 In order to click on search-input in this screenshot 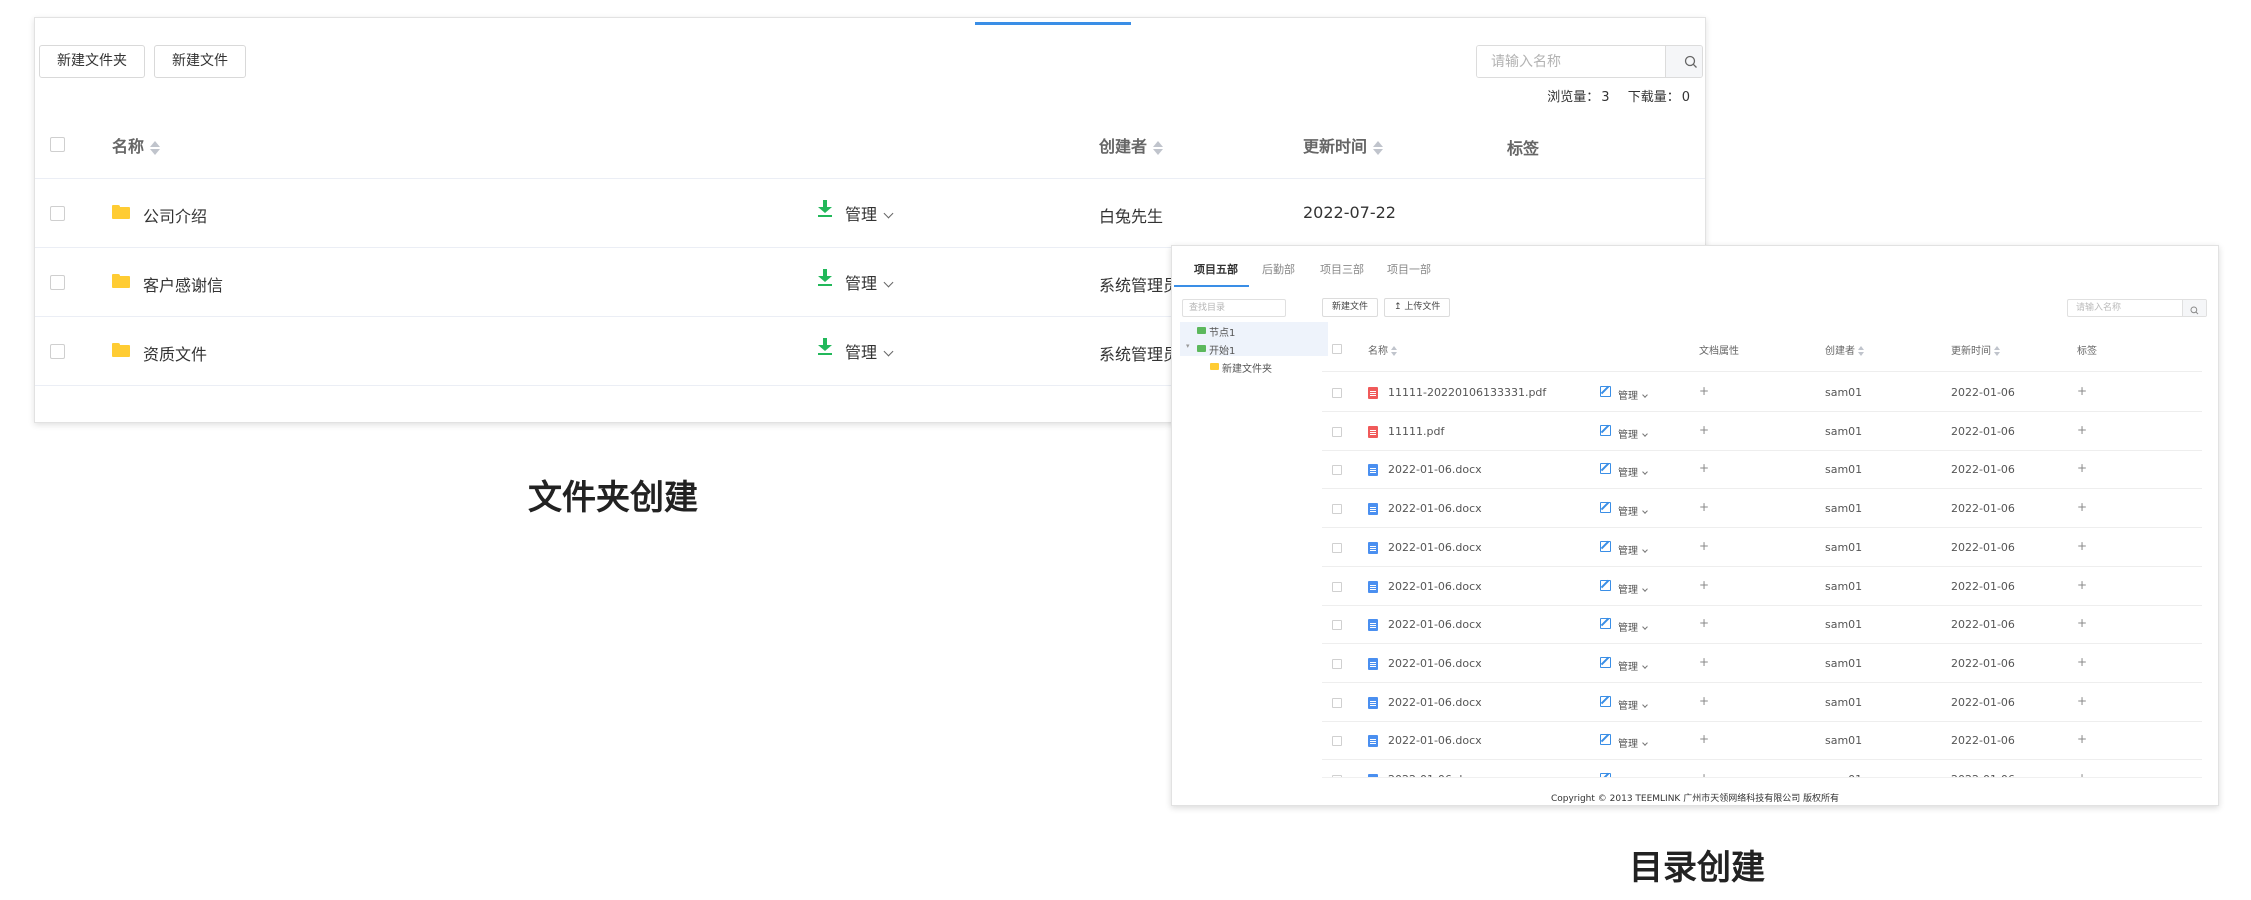, I will do `click(1571, 61)`.